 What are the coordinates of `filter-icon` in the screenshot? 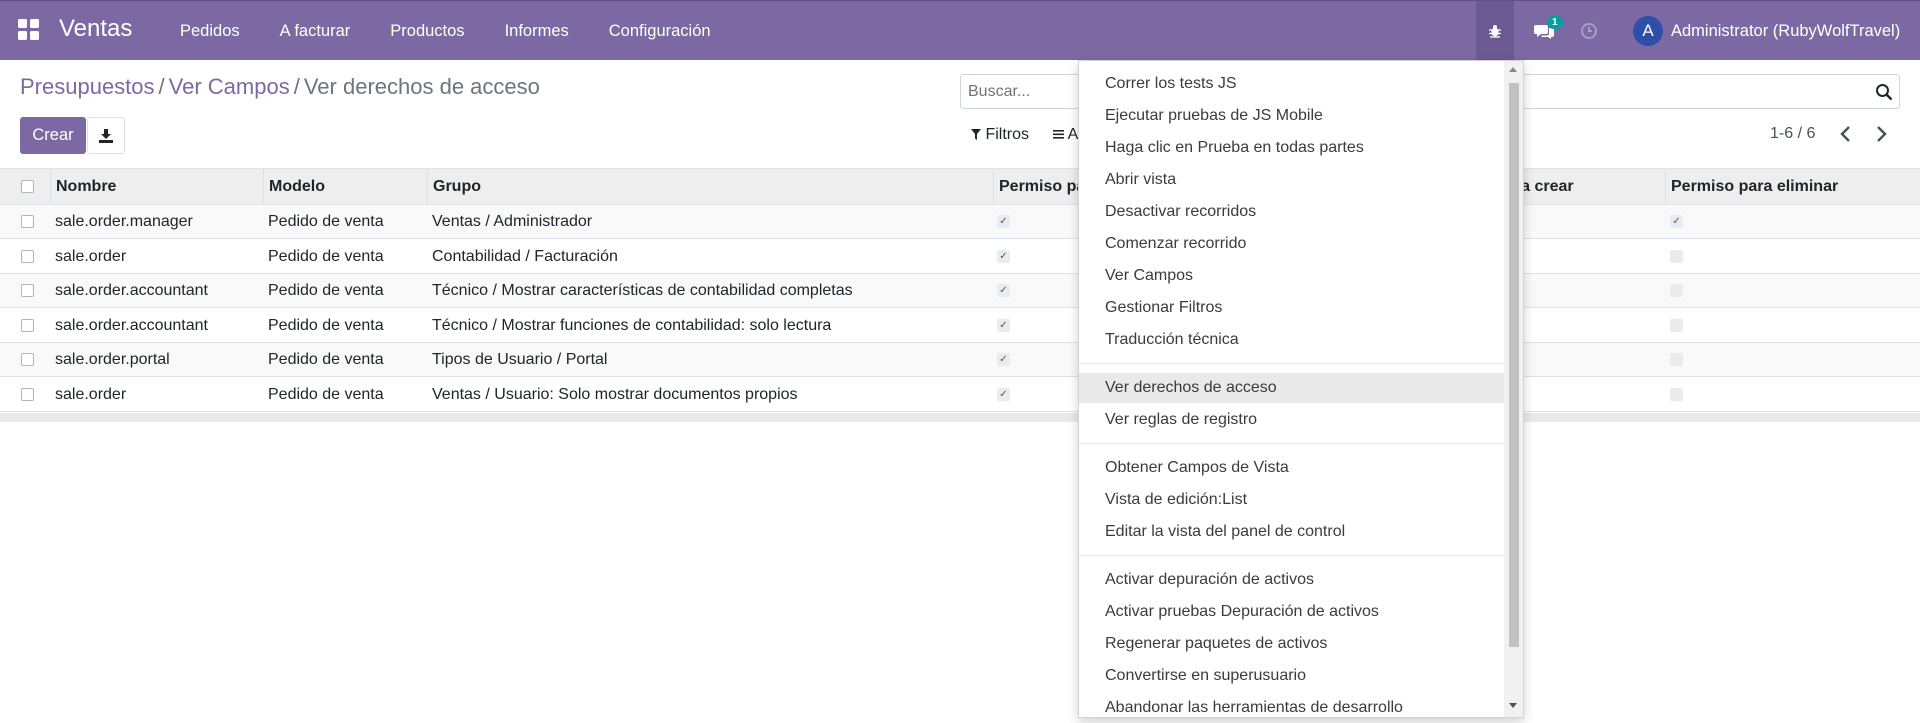 It's located at (976, 134).